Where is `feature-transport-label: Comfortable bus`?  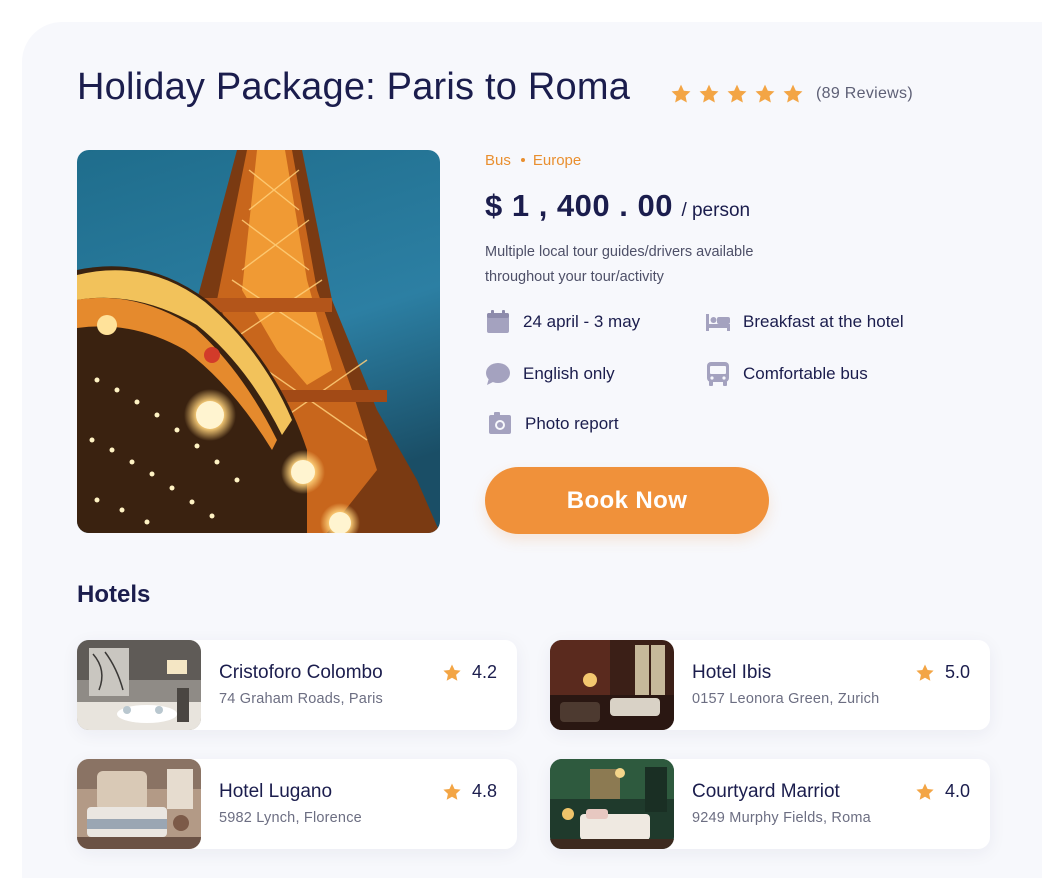
feature-transport-label: Comfortable bus is located at coordinates (805, 373).